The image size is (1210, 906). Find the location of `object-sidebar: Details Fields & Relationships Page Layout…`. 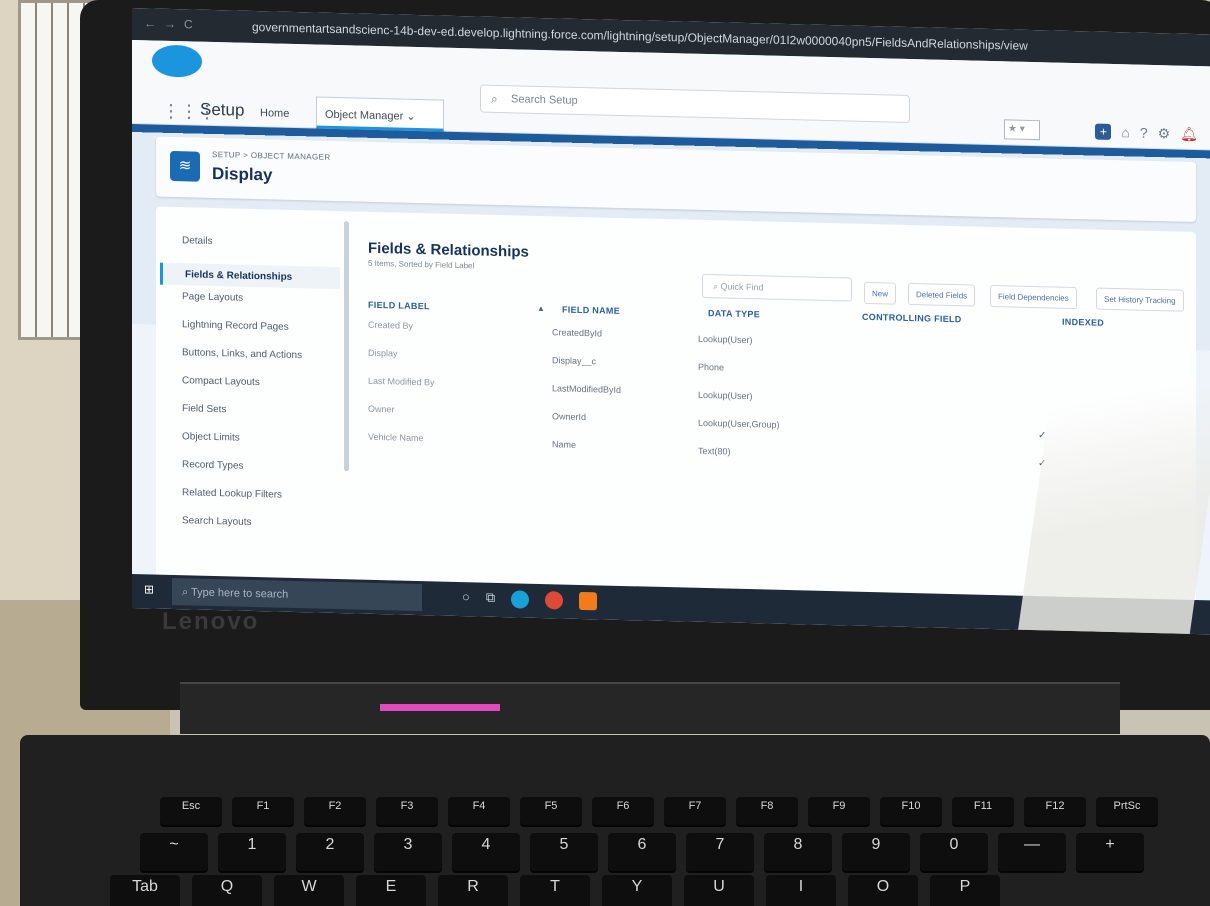

object-sidebar: Details Fields & Relationships Page Layout… is located at coordinates (252, 394).